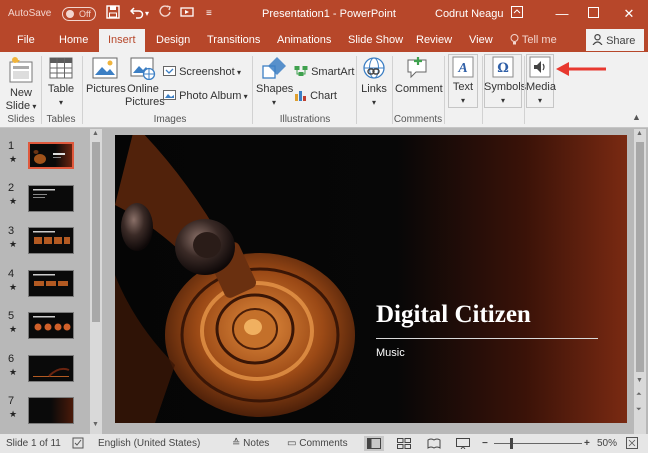 This screenshot has height=453, width=648. Describe the element at coordinates (463, 445) in the screenshot. I see `slide-show-button` at that location.